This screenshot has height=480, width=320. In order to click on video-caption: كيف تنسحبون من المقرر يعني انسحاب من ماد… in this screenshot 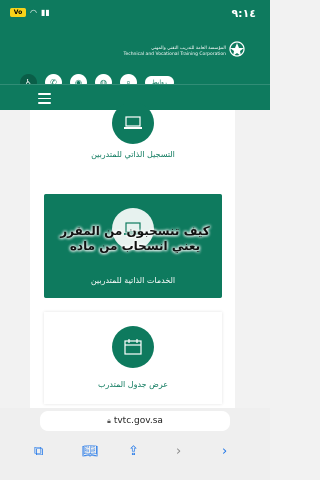, I will do `click(135, 238)`.